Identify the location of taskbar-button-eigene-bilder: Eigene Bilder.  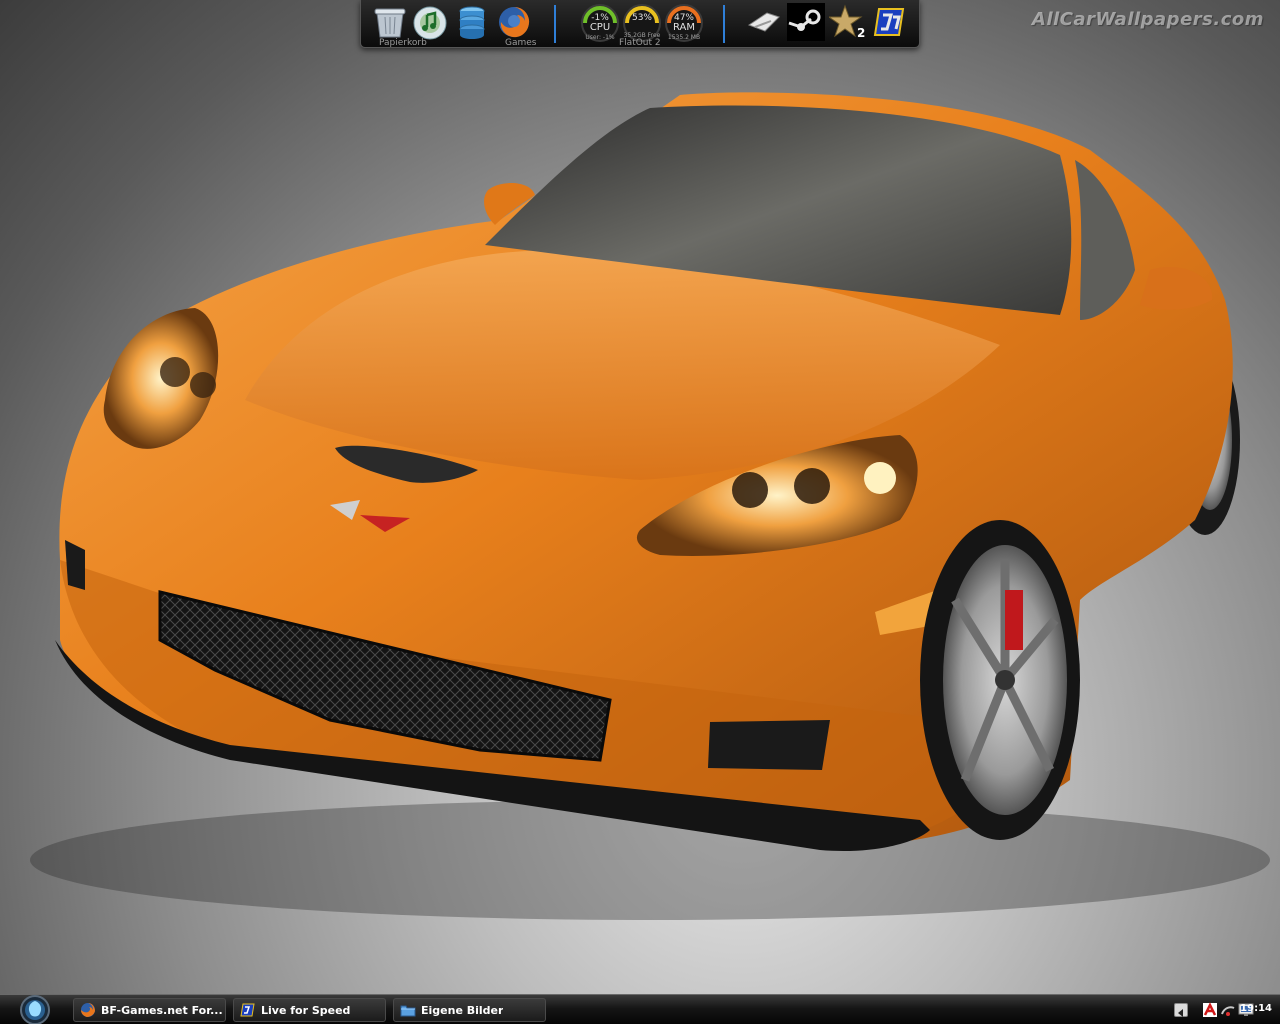
(469, 1010).